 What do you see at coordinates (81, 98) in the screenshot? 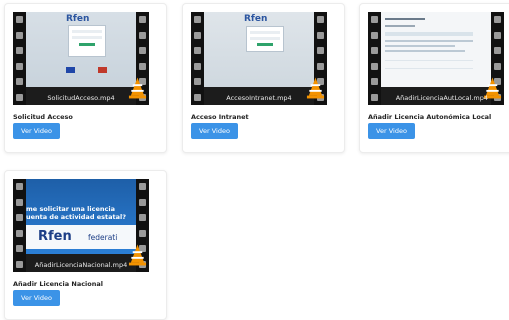
I see `video-filename: SolicitudAcceso.mp4` at bounding box center [81, 98].